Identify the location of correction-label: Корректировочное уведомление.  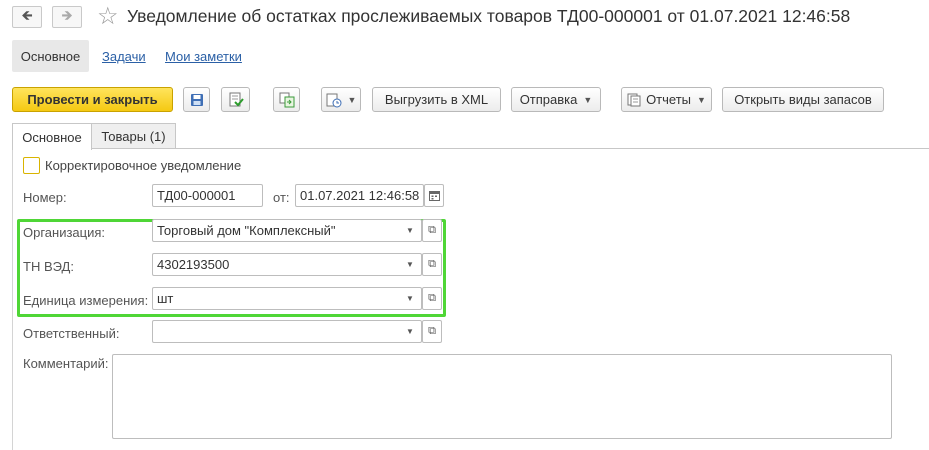
(143, 165).